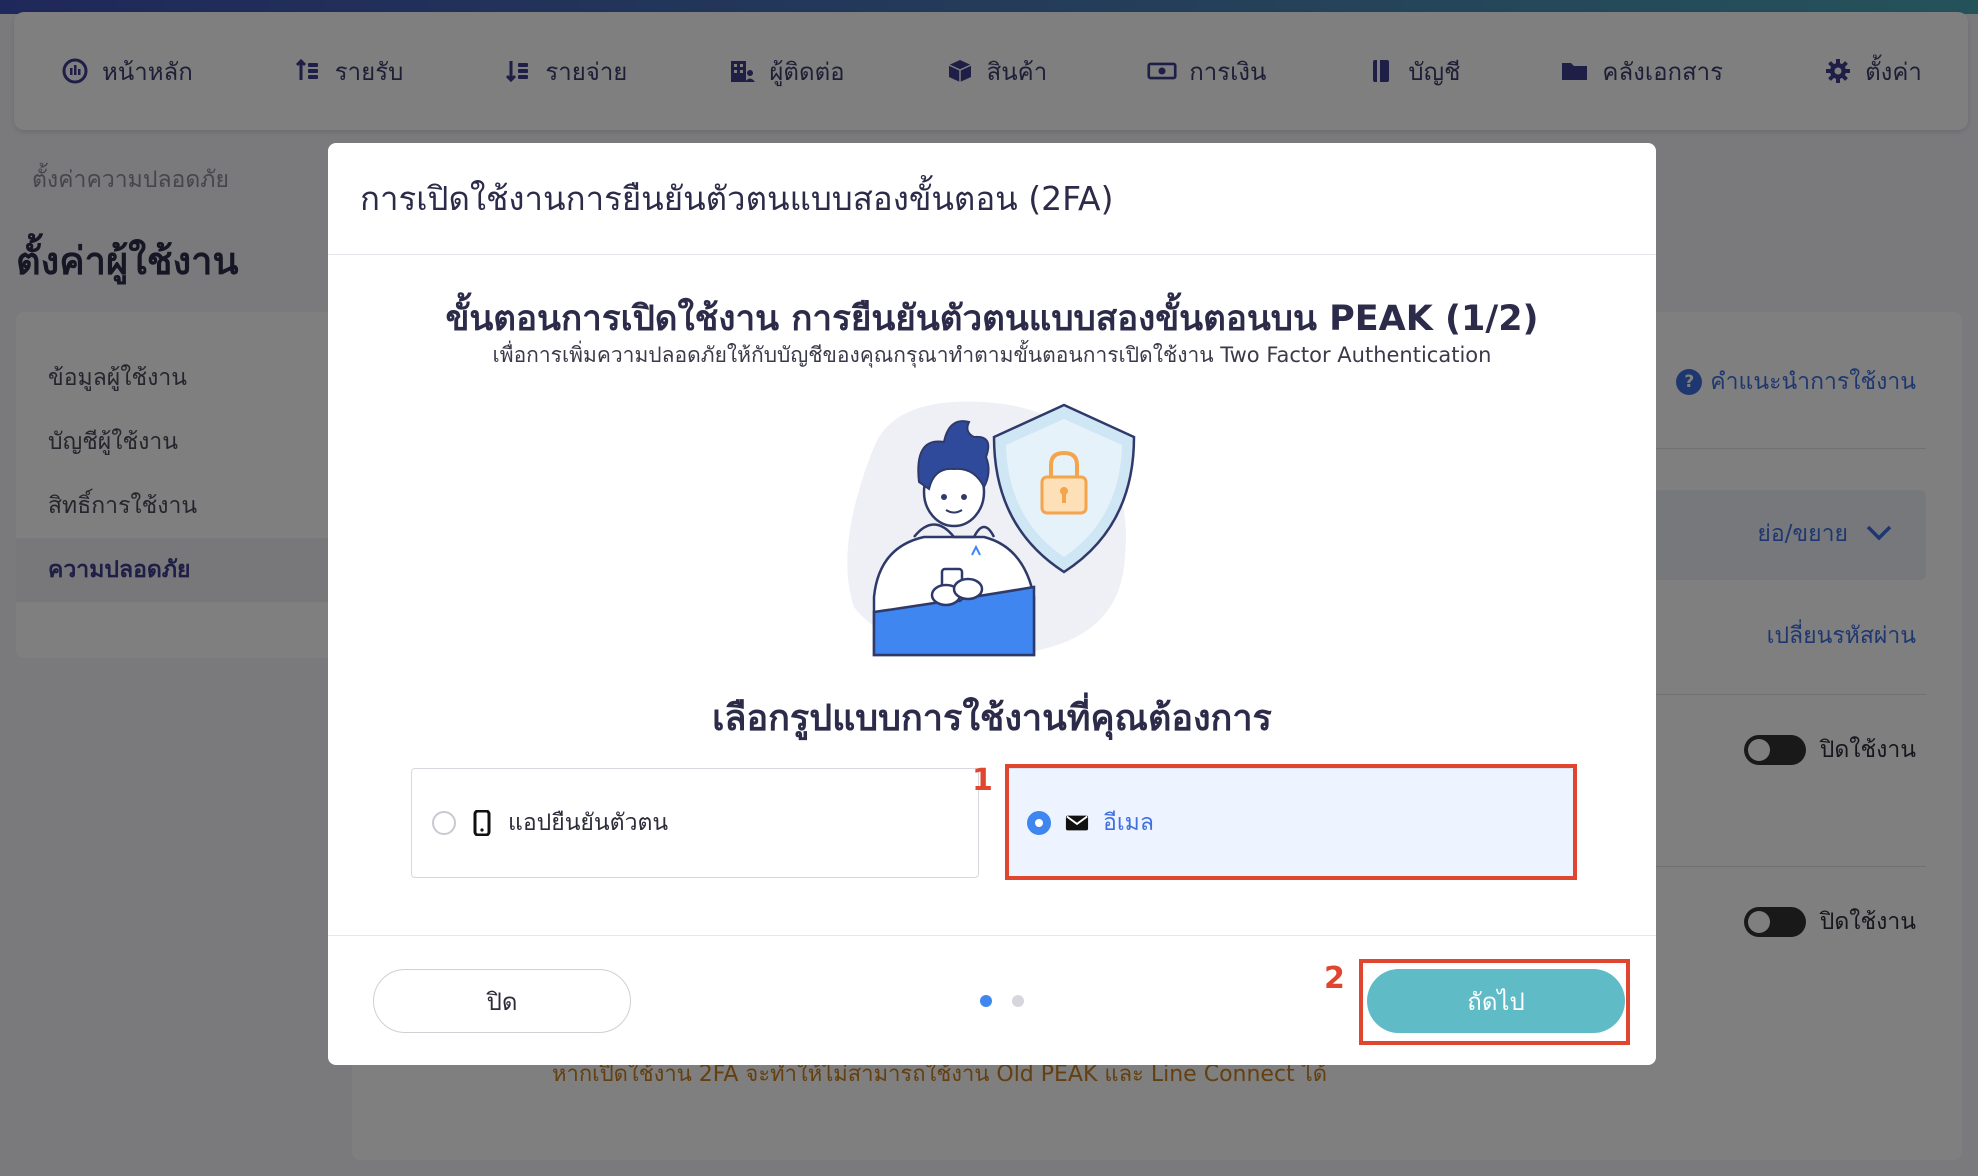 This screenshot has width=1978, height=1176. Describe the element at coordinates (1334, 978) in the screenshot. I see `annotation-marker-2: 2` at that location.